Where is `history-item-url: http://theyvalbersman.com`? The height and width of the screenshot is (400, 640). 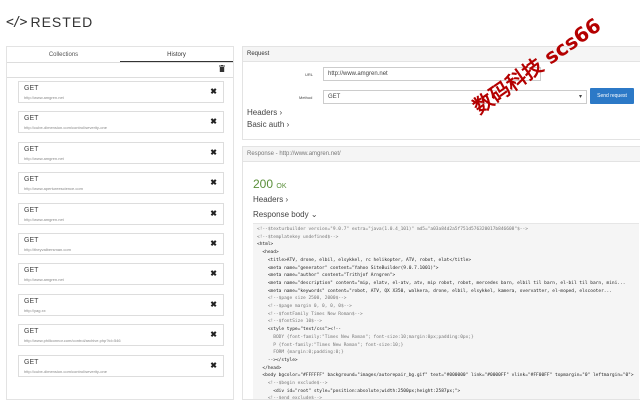 history-item-url: http://theyvalbersman.com is located at coordinates (47, 249).